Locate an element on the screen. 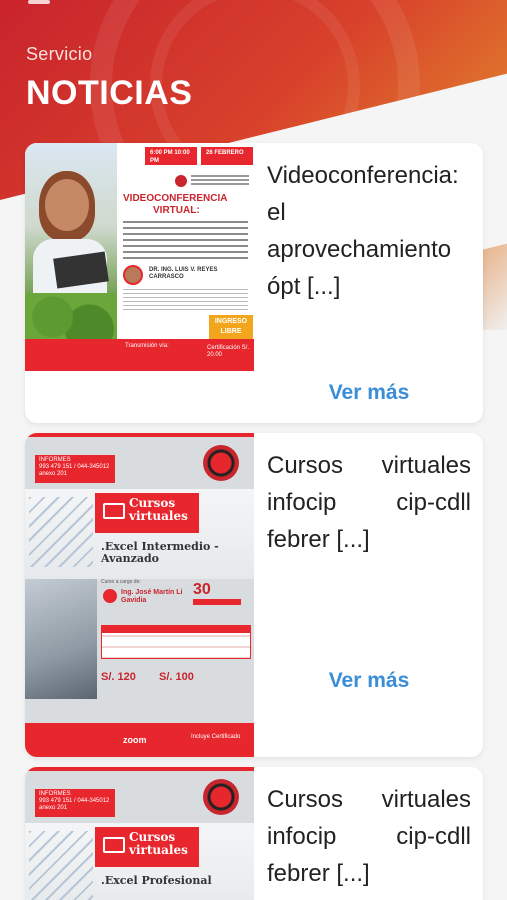  poster-time: 6:00 PM 10:00 PM is located at coordinates (171, 156).